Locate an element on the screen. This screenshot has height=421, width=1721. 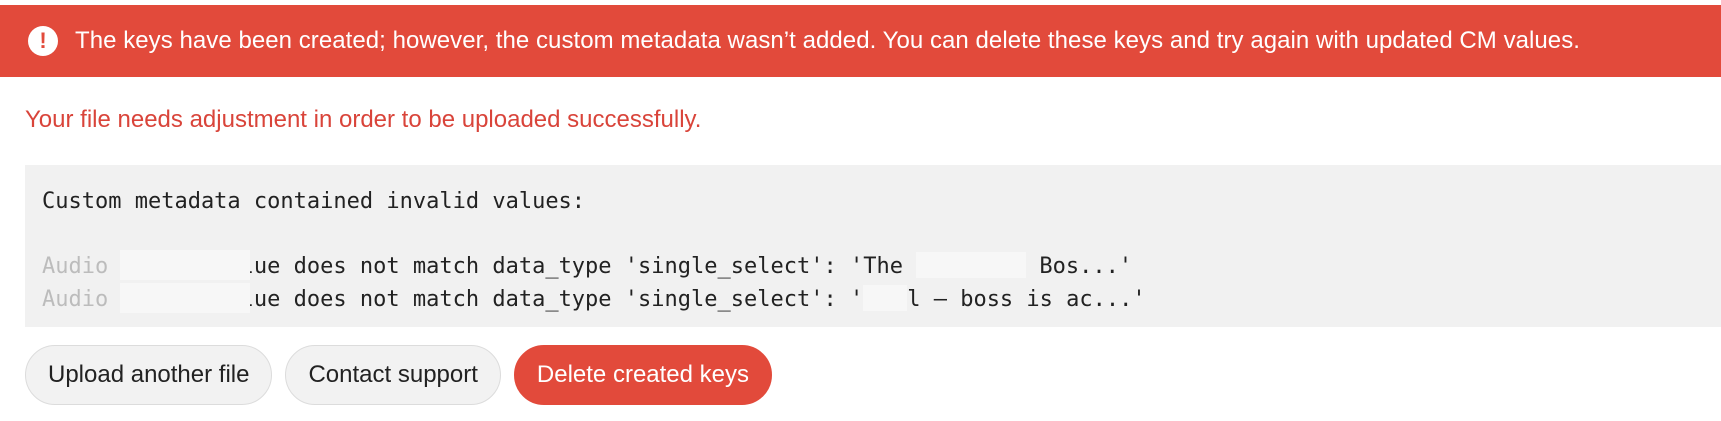
contact-support-button: Contact support is located at coordinates (393, 375).